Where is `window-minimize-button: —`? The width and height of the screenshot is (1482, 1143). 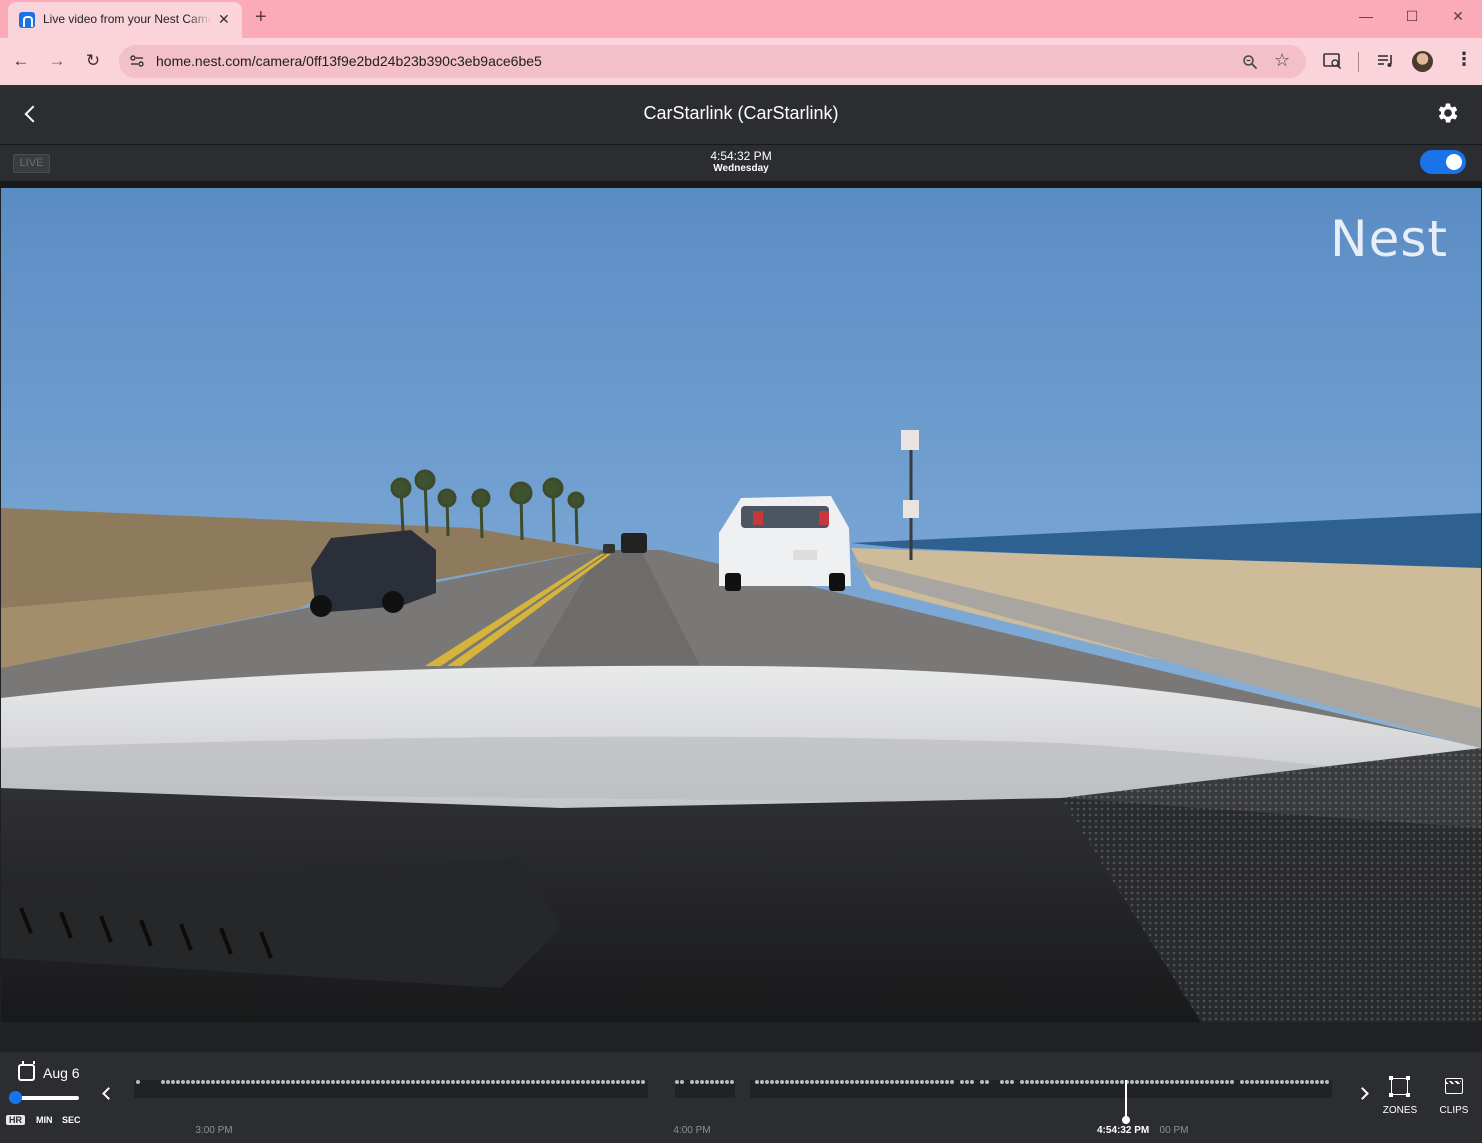 window-minimize-button: — is located at coordinates (1366, 16).